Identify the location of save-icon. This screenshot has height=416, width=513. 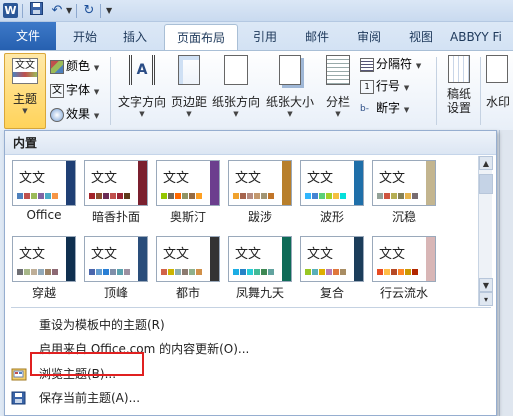
(36, 11).